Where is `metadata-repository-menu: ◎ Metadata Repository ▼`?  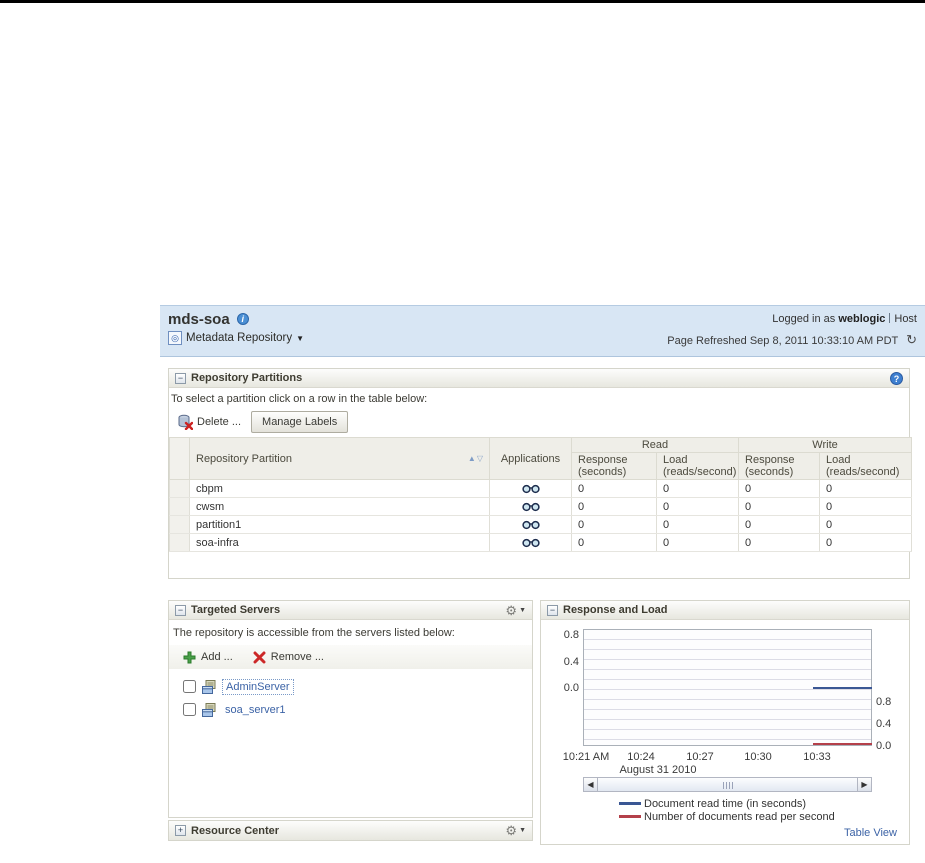
metadata-repository-menu: ◎ Metadata Repository ▼ is located at coordinates (236, 338).